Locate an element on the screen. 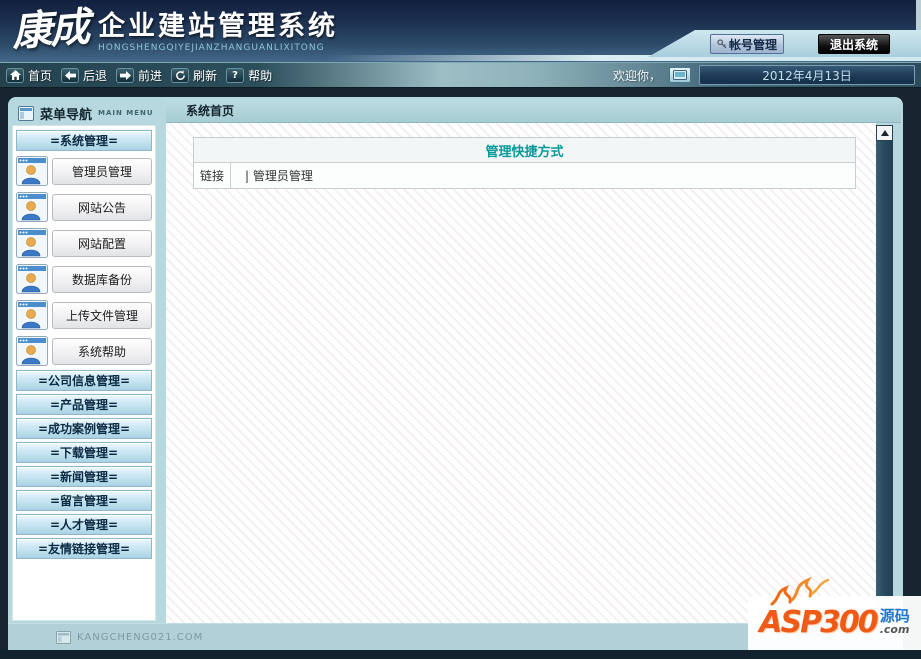  sidebar-item-label: 上传文件管理 is located at coordinates (102, 315).